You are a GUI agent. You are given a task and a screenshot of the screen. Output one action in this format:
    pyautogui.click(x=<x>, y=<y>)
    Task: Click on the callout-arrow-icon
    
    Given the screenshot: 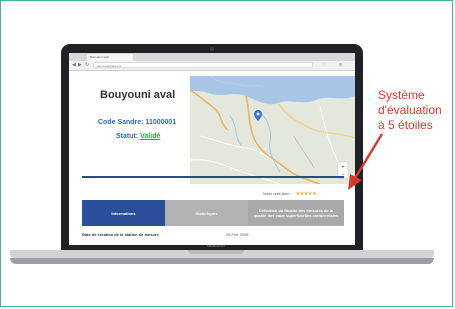 What is the action you would take?
    pyautogui.click(x=366, y=161)
    